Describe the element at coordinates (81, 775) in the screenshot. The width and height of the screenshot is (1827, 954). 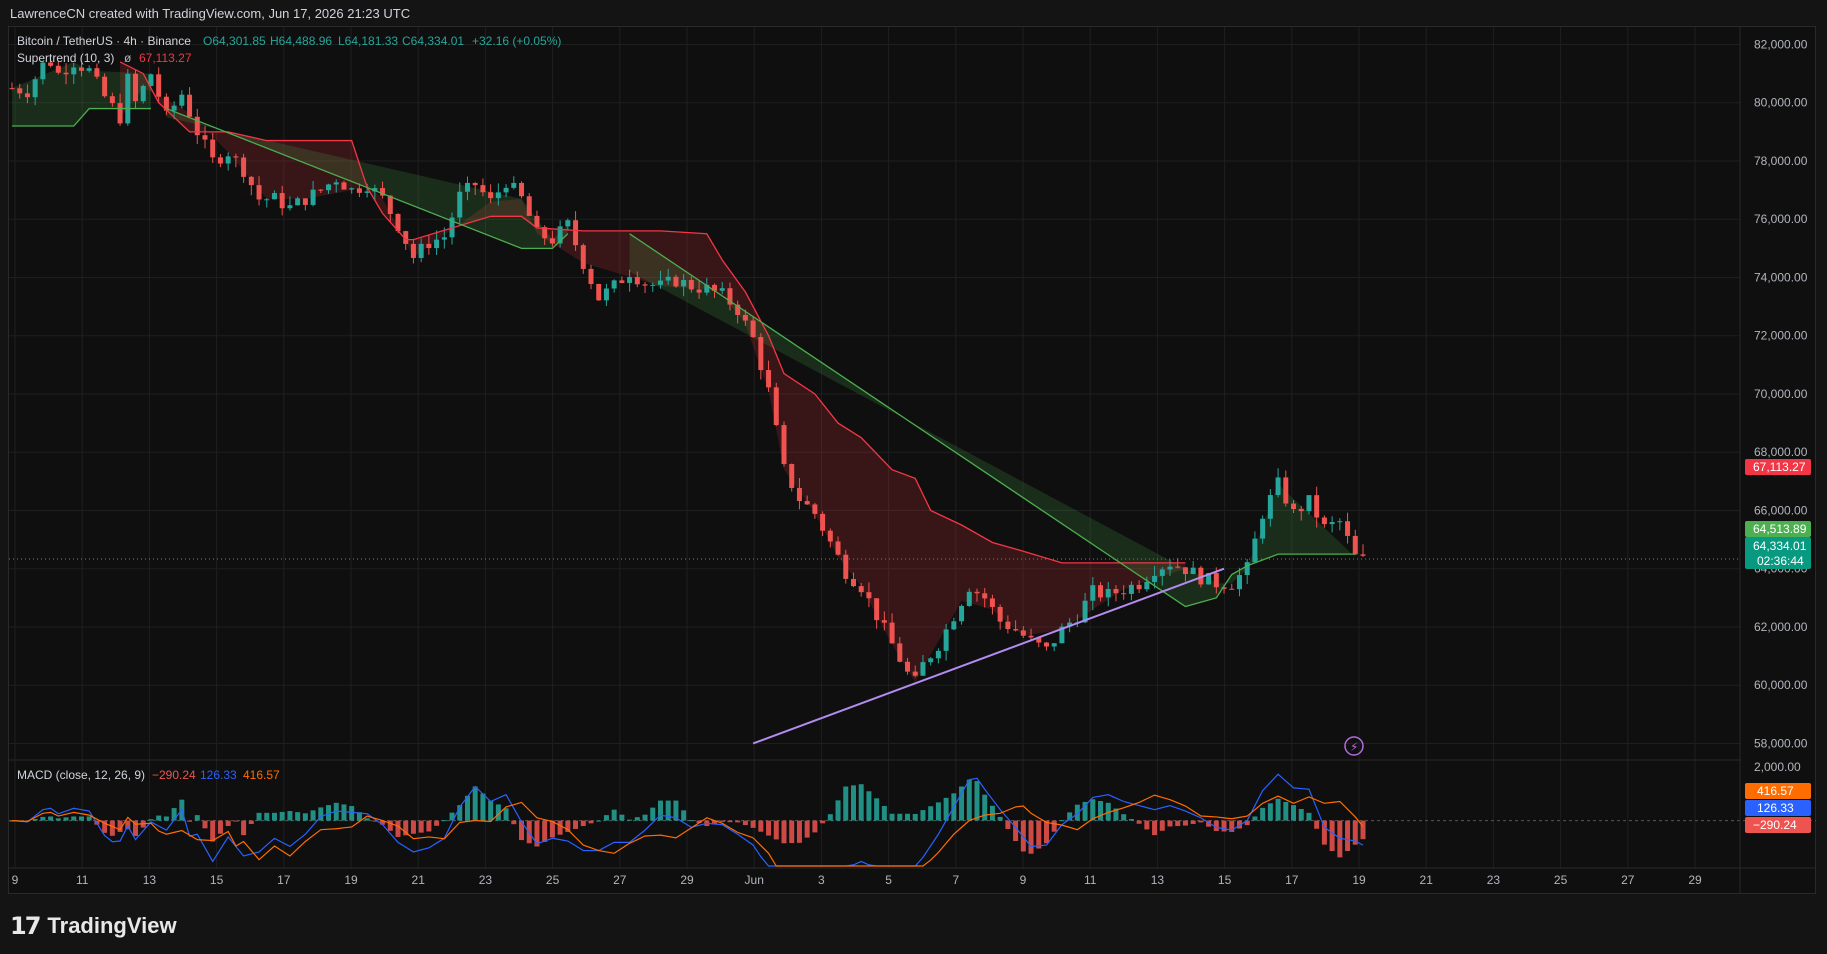
I see `macd-label: MACD (close, 12, 26, 9)` at that location.